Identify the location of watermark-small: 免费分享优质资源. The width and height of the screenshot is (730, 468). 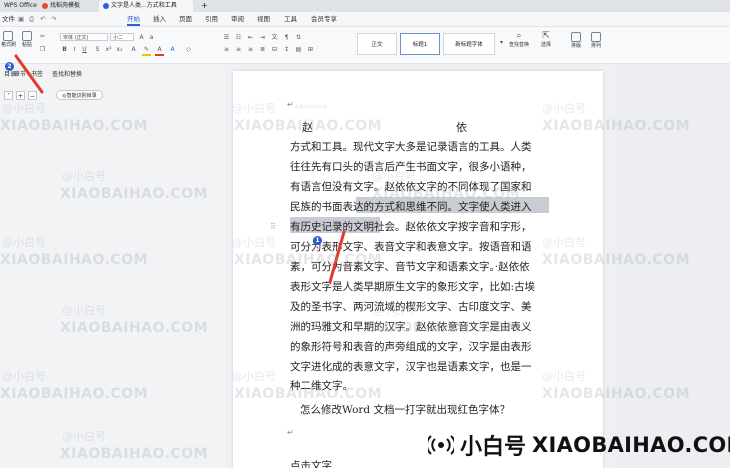
(311, 106).